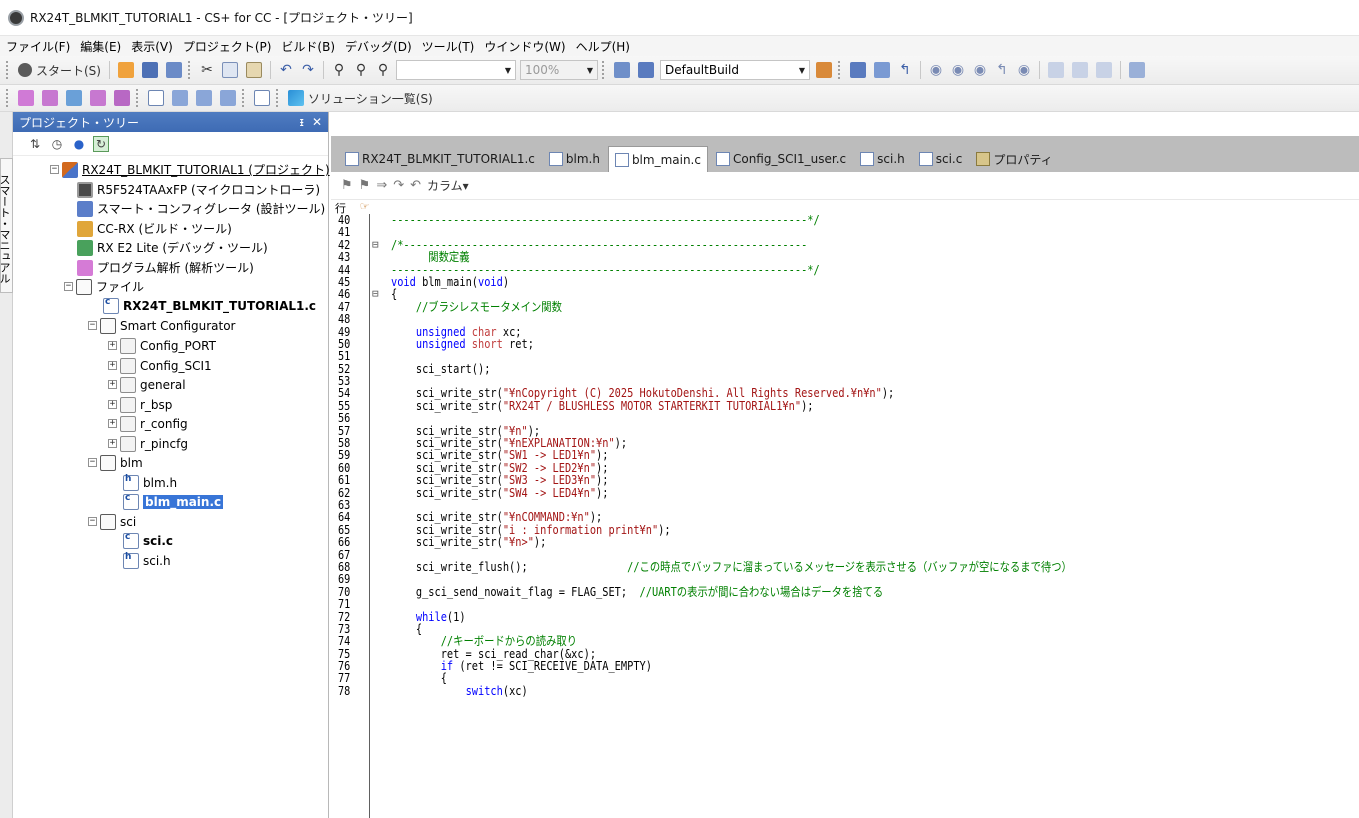 The image size is (1359, 818). I want to click on code-line: if (ret != SCI_RECEIVE_DATA_EMPTY), so click(804, 666).